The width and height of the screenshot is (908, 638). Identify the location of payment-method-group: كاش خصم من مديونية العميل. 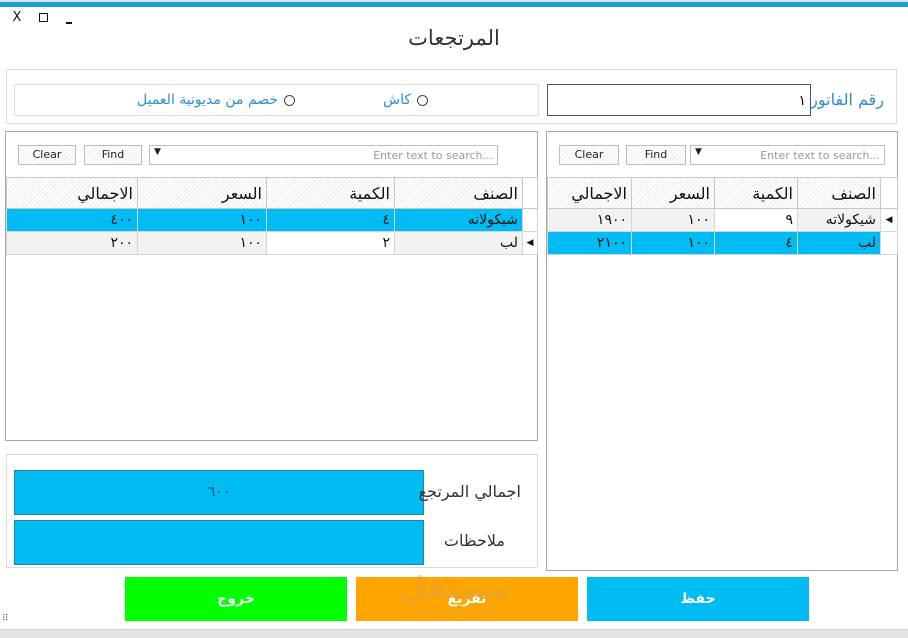
(276, 100).